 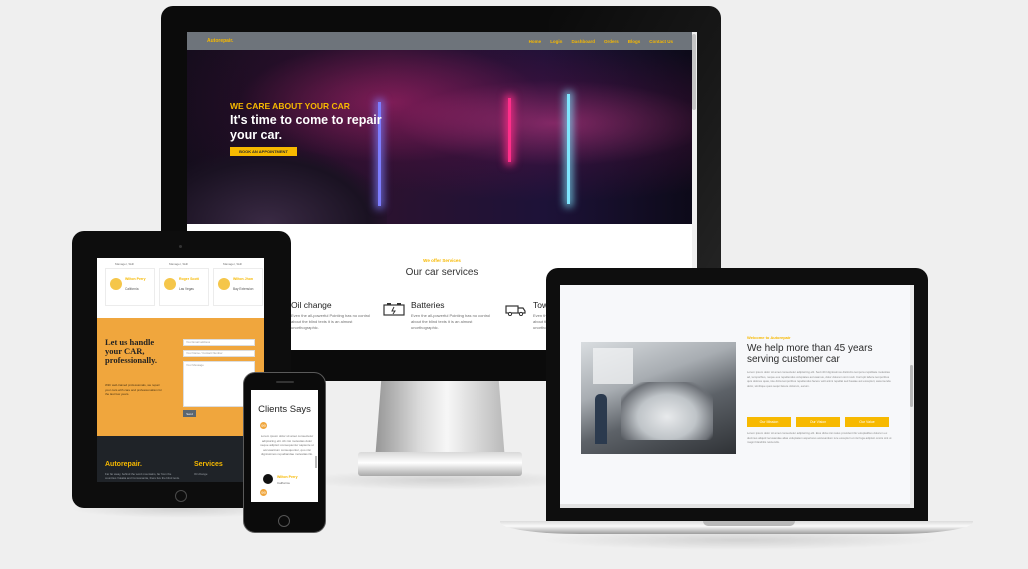 What do you see at coordinates (284, 521) in the screenshot?
I see `phone-home-button` at bounding box center [284, 521].